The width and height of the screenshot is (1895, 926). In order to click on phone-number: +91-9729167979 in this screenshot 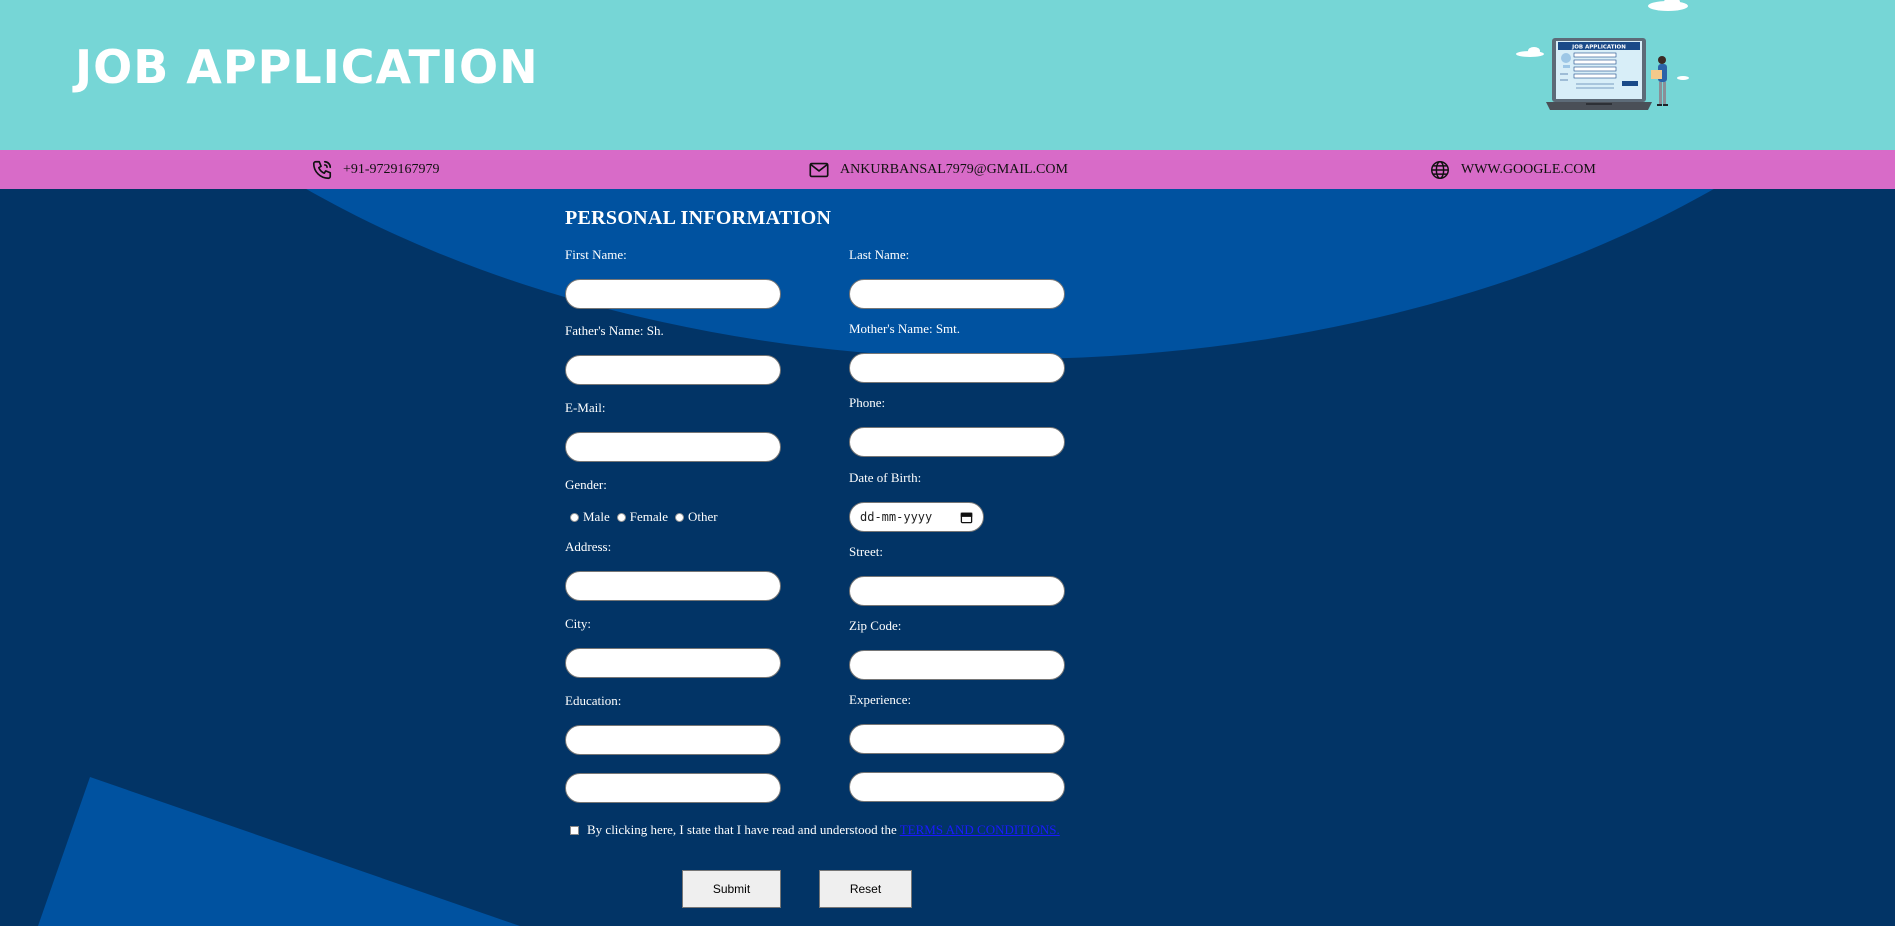, I will do `click(391, 169)`.